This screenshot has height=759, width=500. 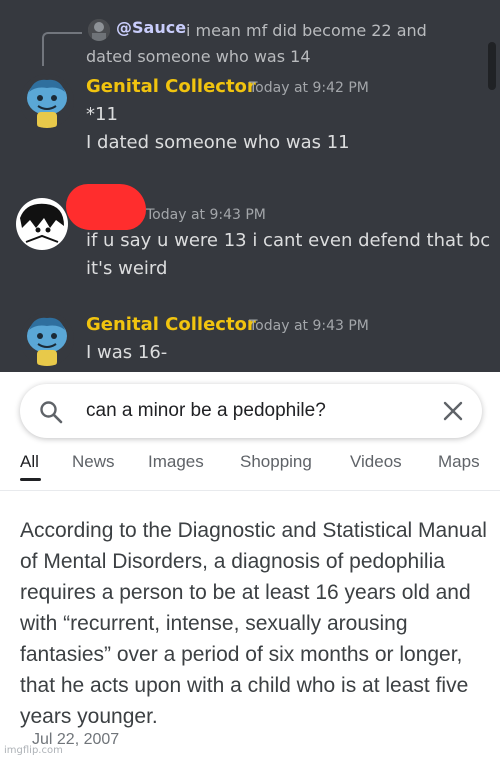 I want to click on tab-all: All, so click(x=29, y=462).